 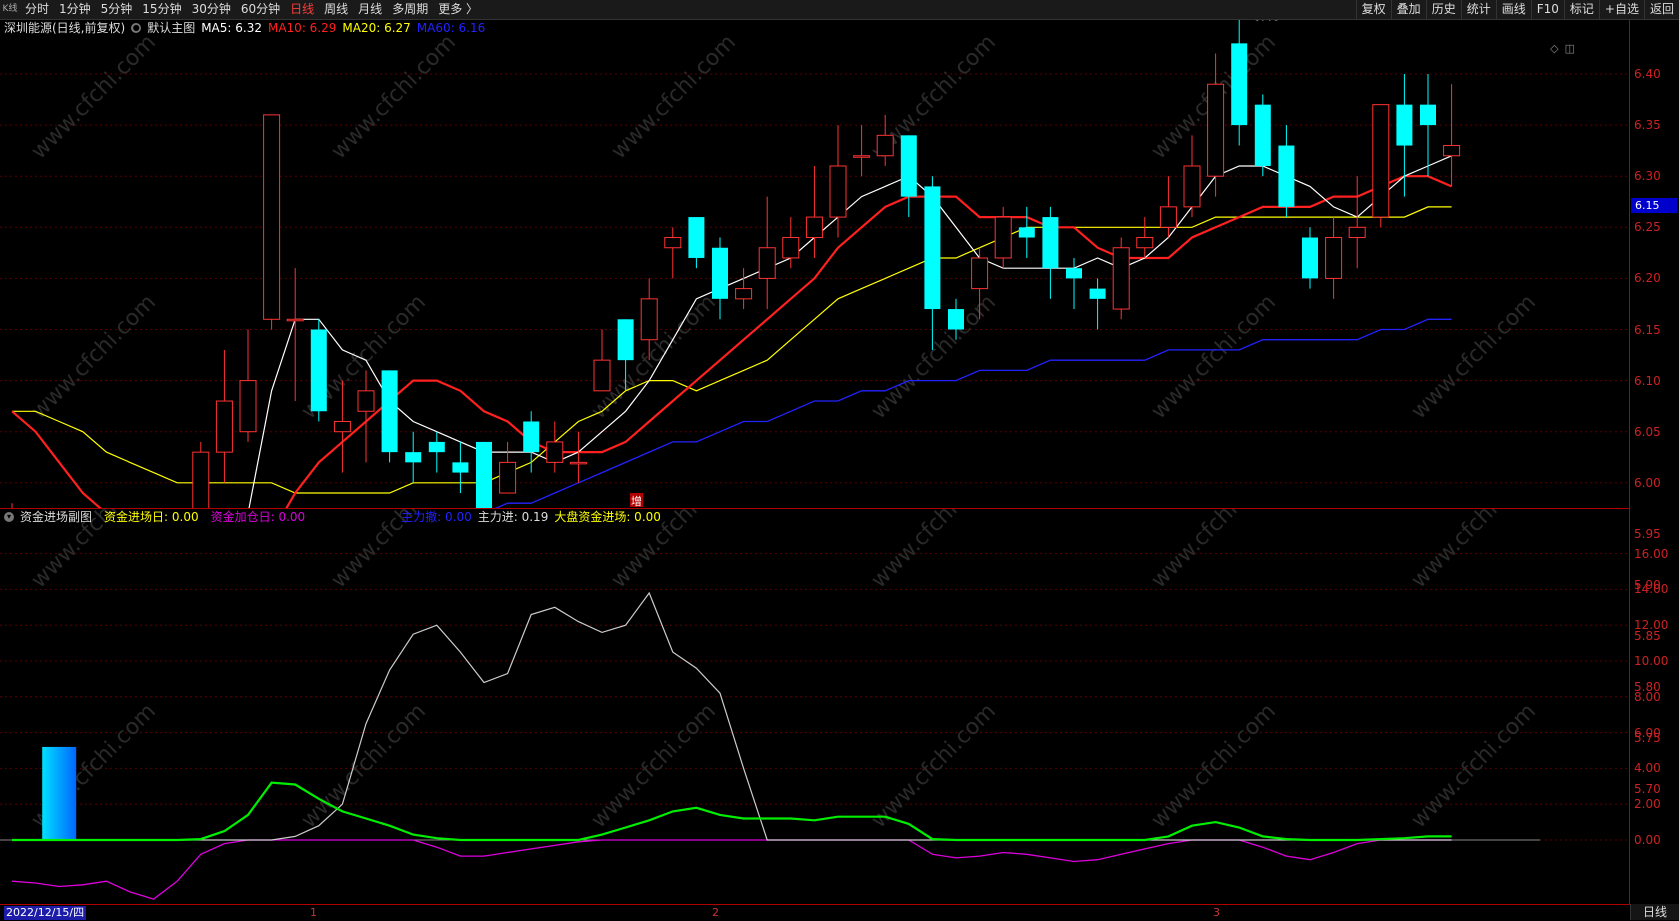 I want to click on period-tab-0: 分时, so click(x=37, y=9).